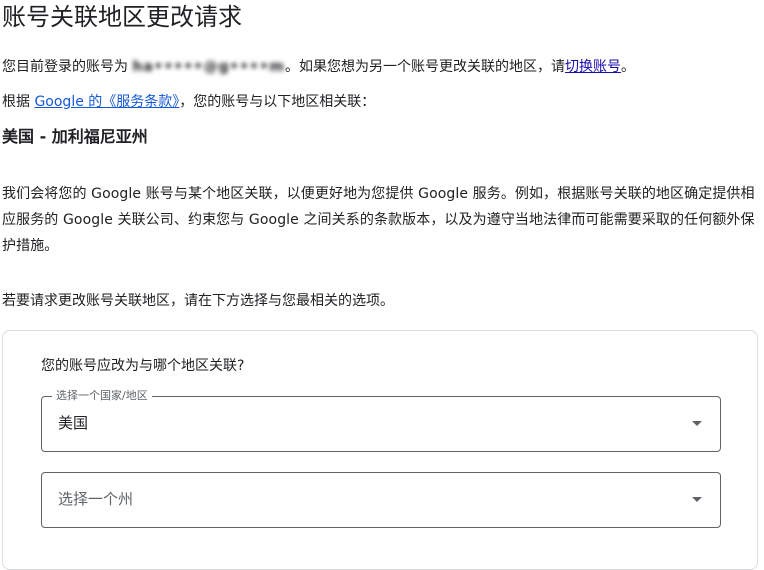  What do you see at coordinates (75, 136) in the screenshot?
I see `current-region: 美国 - 加利福尼亚州` at bounding box center [75, 136].